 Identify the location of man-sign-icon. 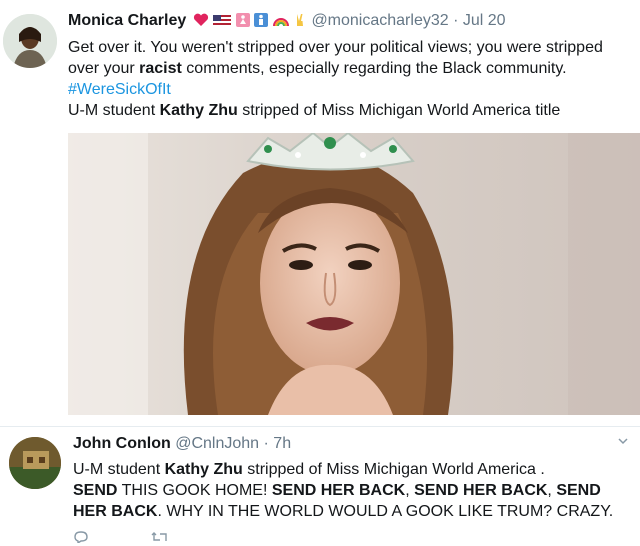
(261, 20).